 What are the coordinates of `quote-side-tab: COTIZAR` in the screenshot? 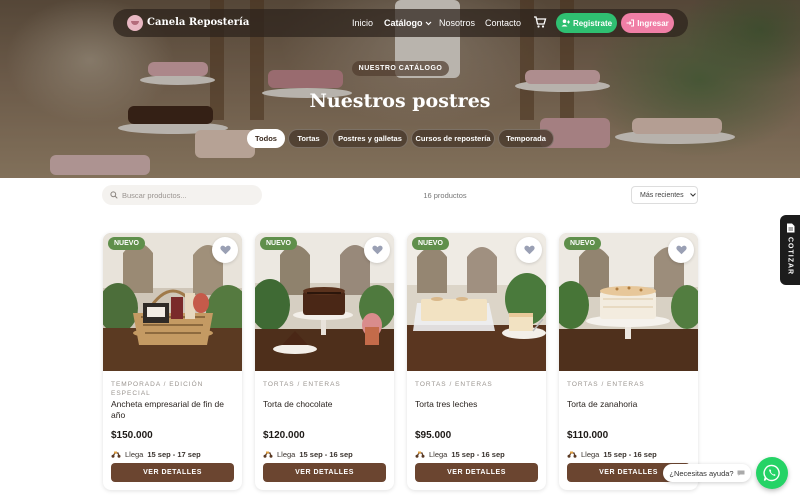 It's located at (790, 250).